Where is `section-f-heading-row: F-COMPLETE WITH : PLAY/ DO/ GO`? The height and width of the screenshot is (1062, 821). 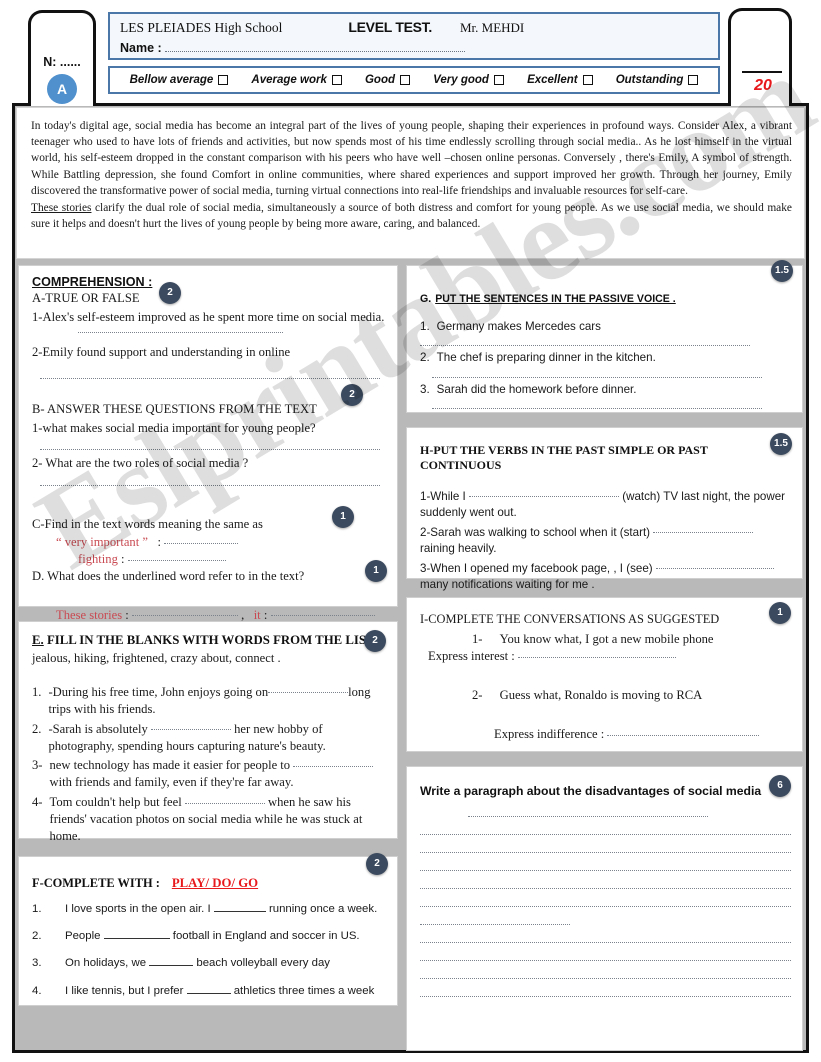
section-f-heading-row: F-COMPLETE WITH : PLAY/ DO/ GO is located at coordinates (209, 883).